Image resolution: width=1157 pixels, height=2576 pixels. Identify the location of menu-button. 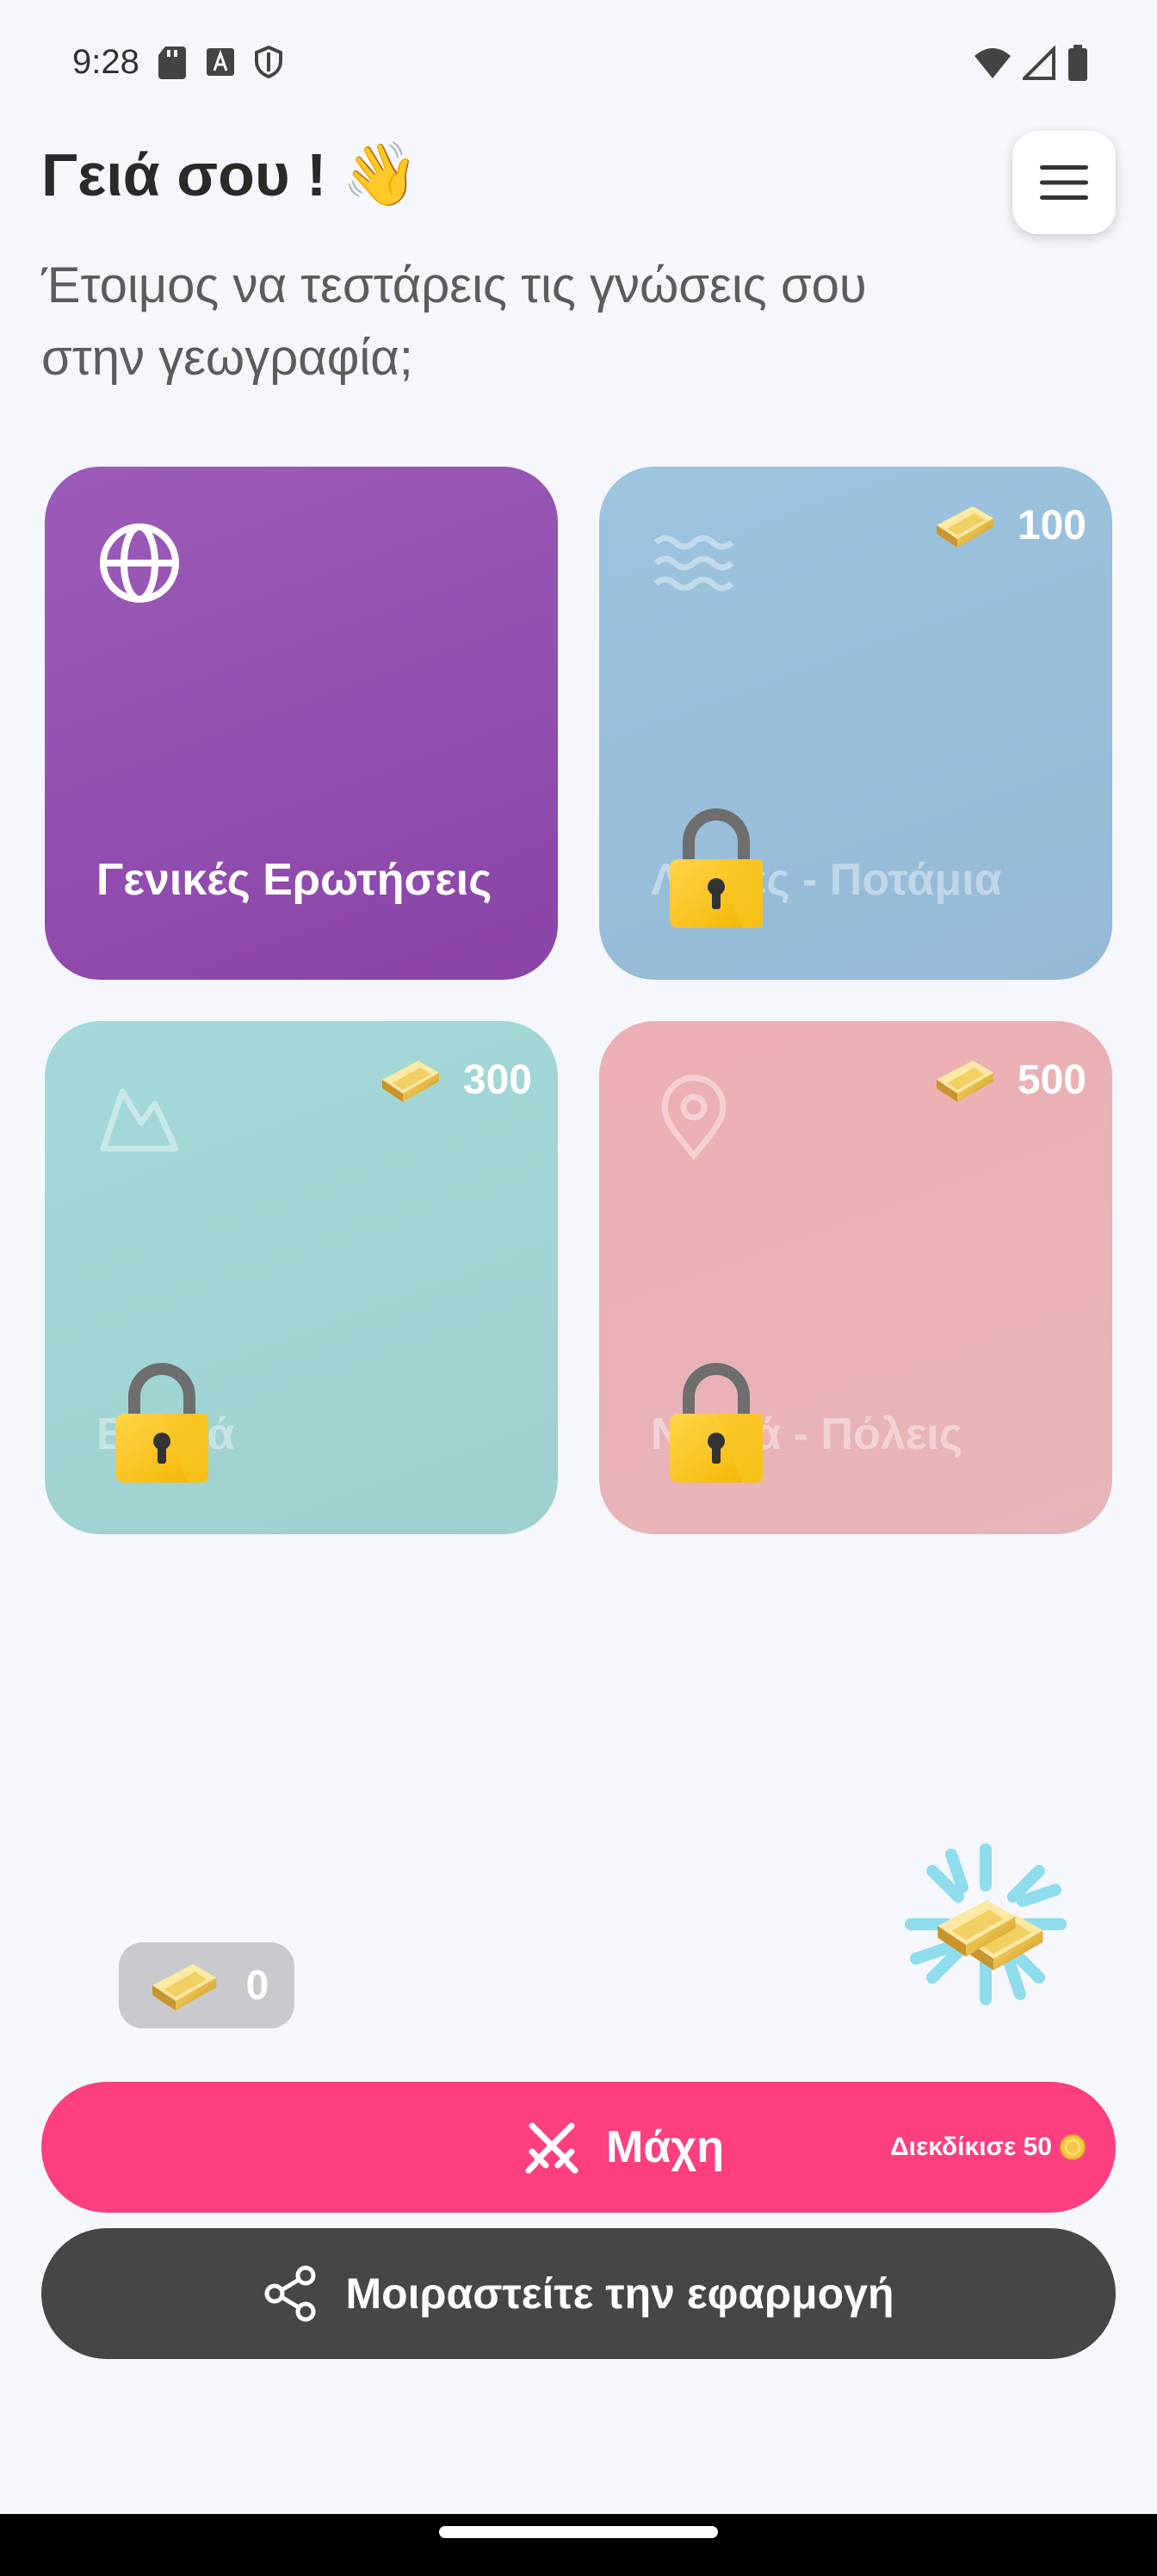
(1064, 182).